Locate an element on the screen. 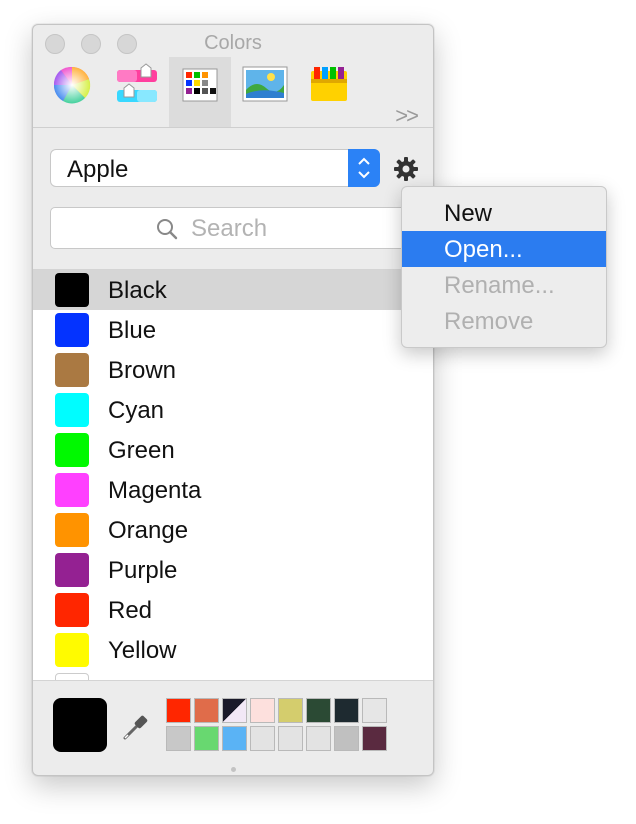  color-wheel-icon is located at coordinates (72, 85).